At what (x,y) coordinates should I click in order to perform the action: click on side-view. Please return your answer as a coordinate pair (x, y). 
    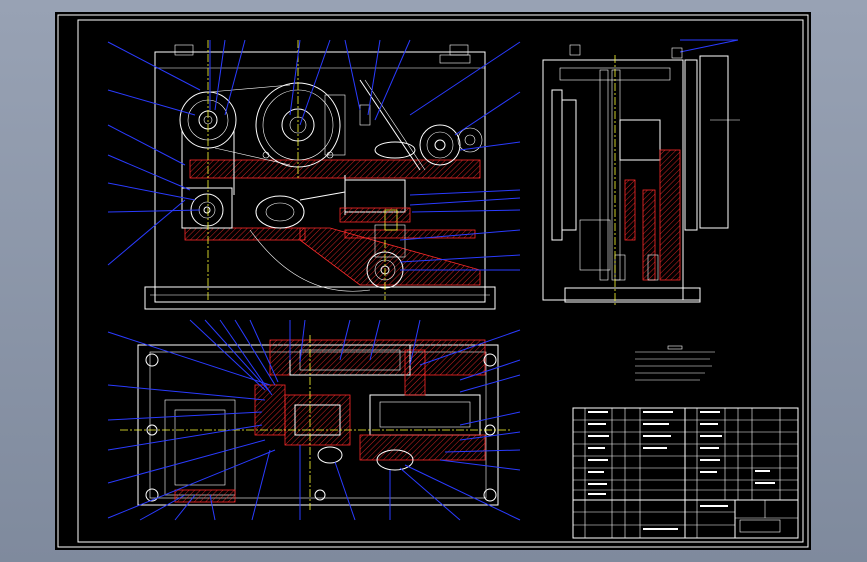
    Looking at the image, I should click on (641, 172).